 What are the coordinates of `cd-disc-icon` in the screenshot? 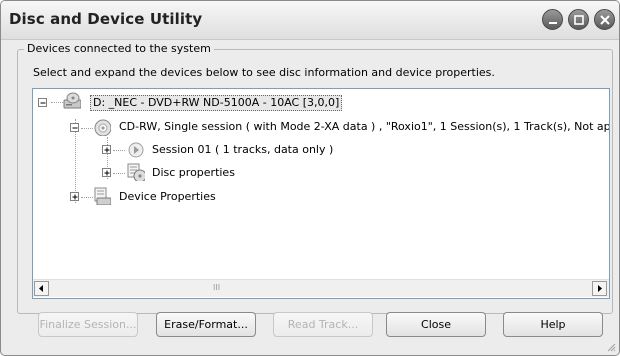 It's located at (102, 127).